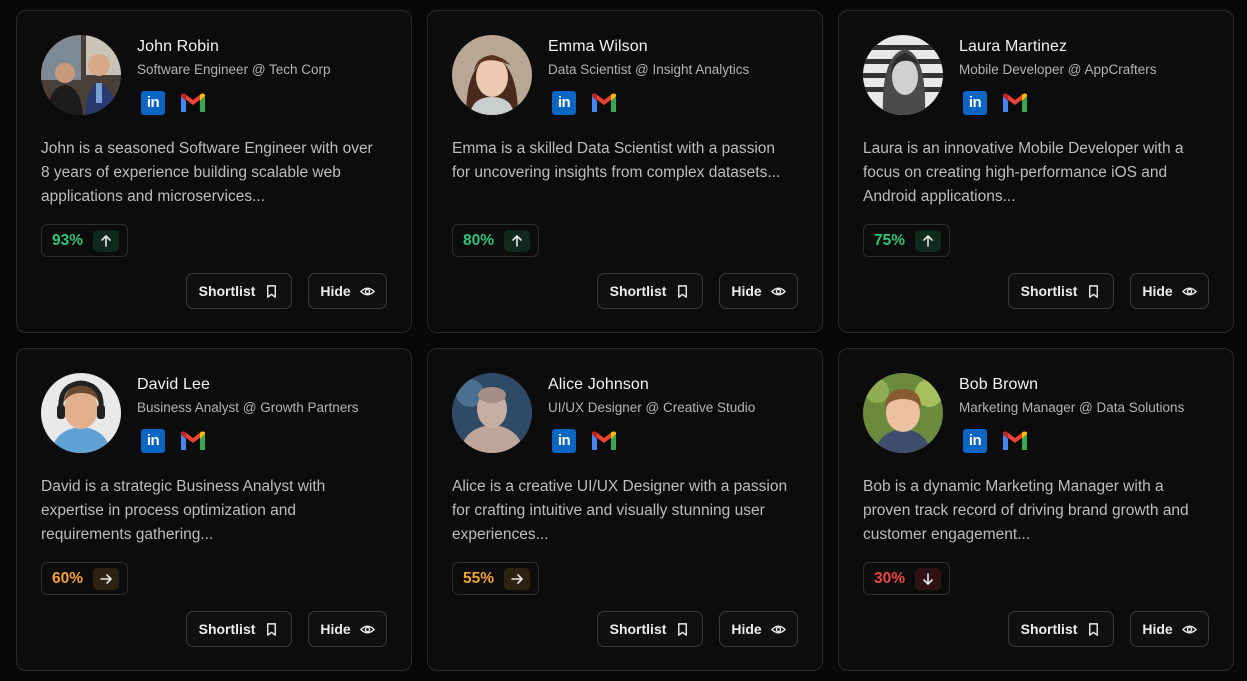  I want to click on candidate-role: Marketing Manager @ Data Solutions, so click(1072, 407).